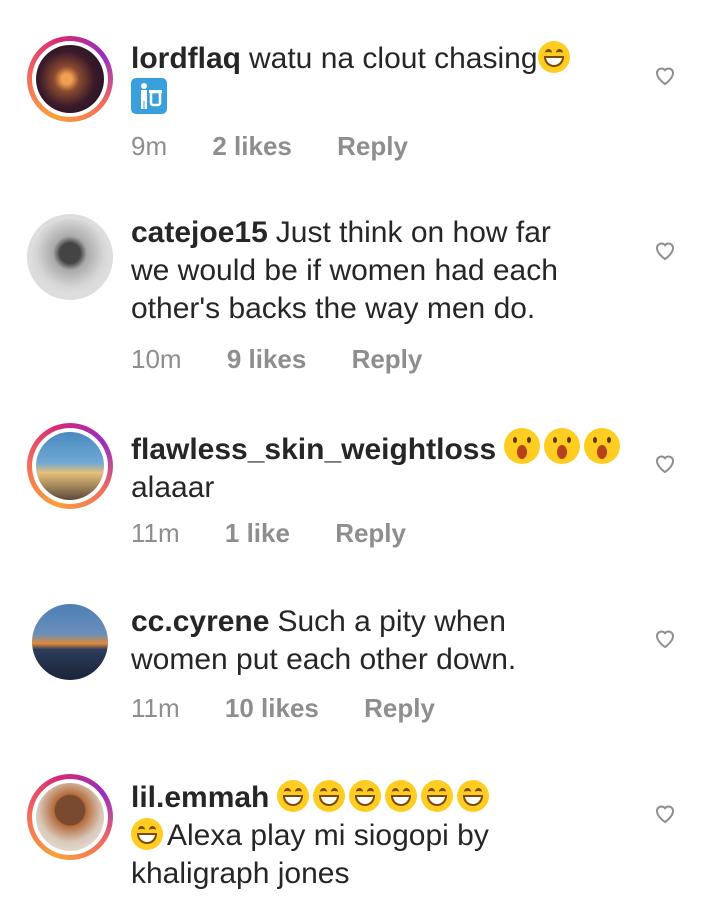 The height and width of the screenshot is (898, 720). What do you see at coordinates (328, 835) in the screenshot?
I see `comment-text: Alexa play mi siogopi by` at bounding box center [328, 835].